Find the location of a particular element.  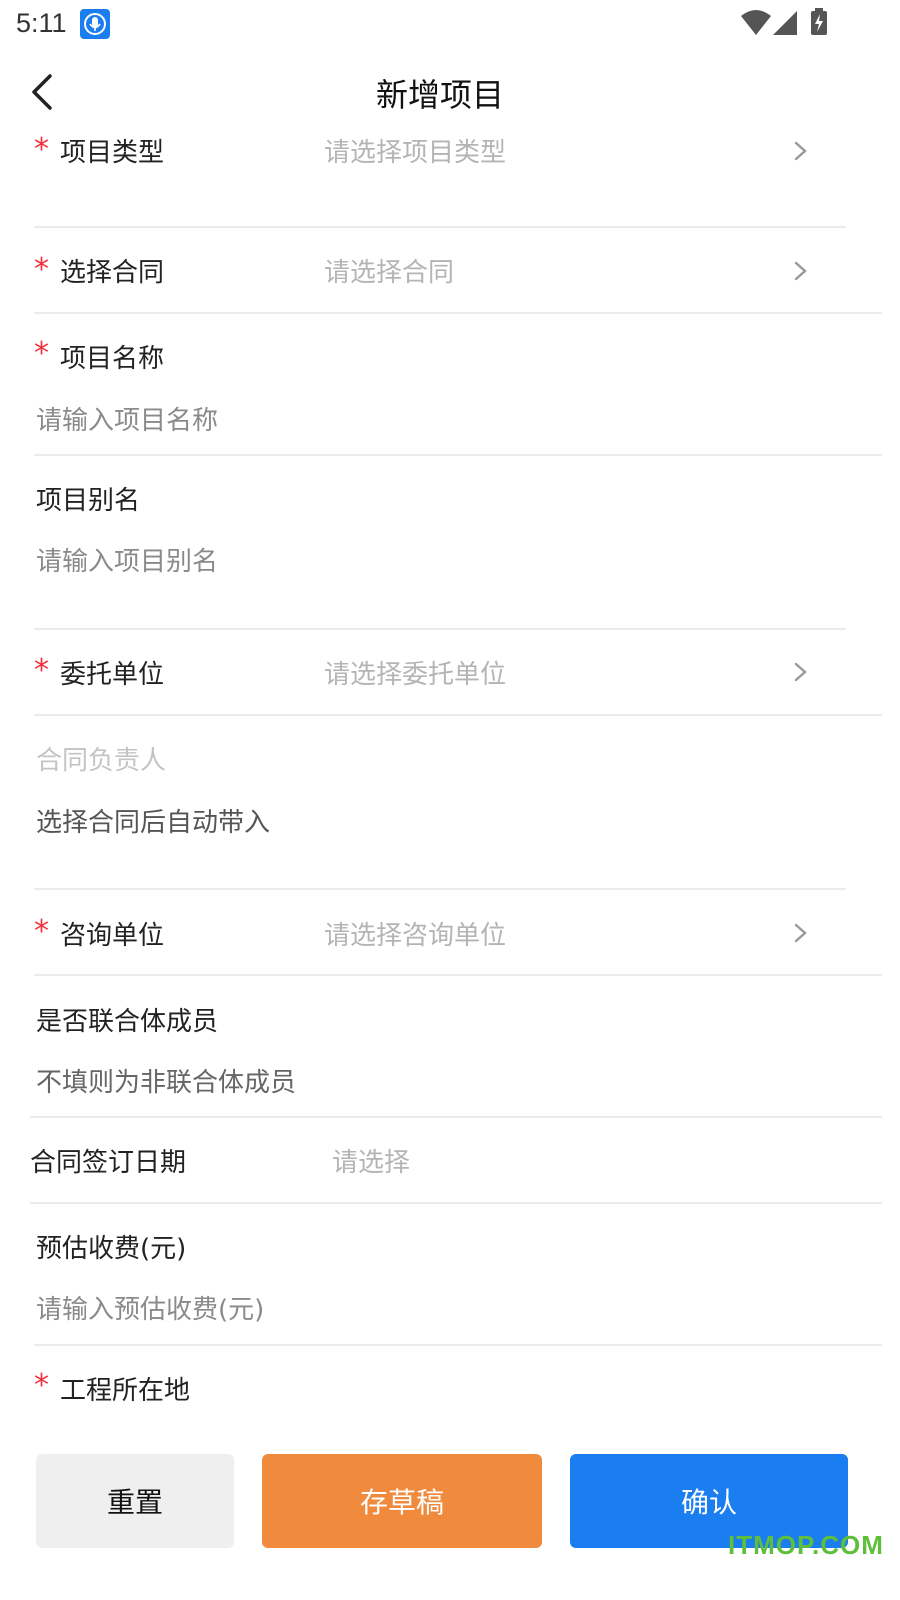

status-time: 5:11 is located at coordinates (41, 23).